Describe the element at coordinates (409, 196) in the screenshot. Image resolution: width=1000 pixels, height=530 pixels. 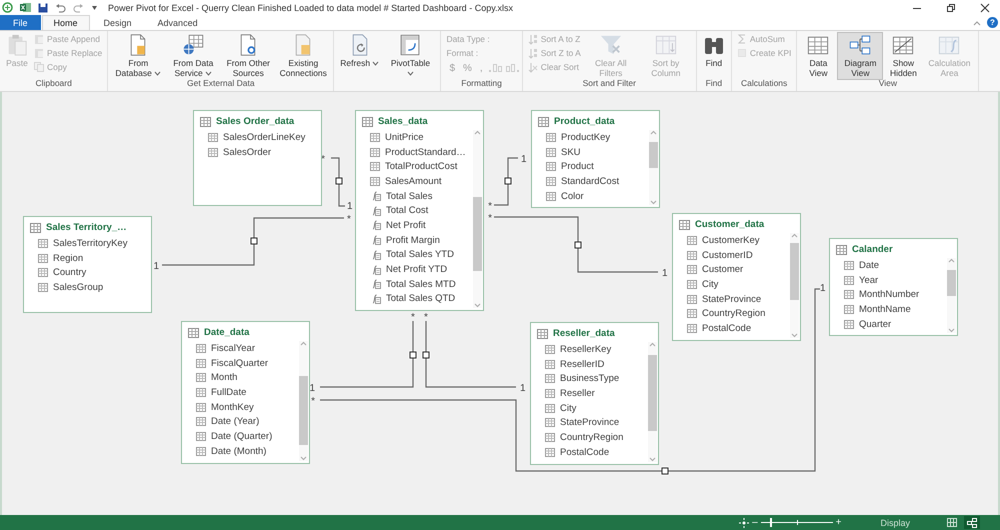
I see `table-field: Total Sales` at that location.